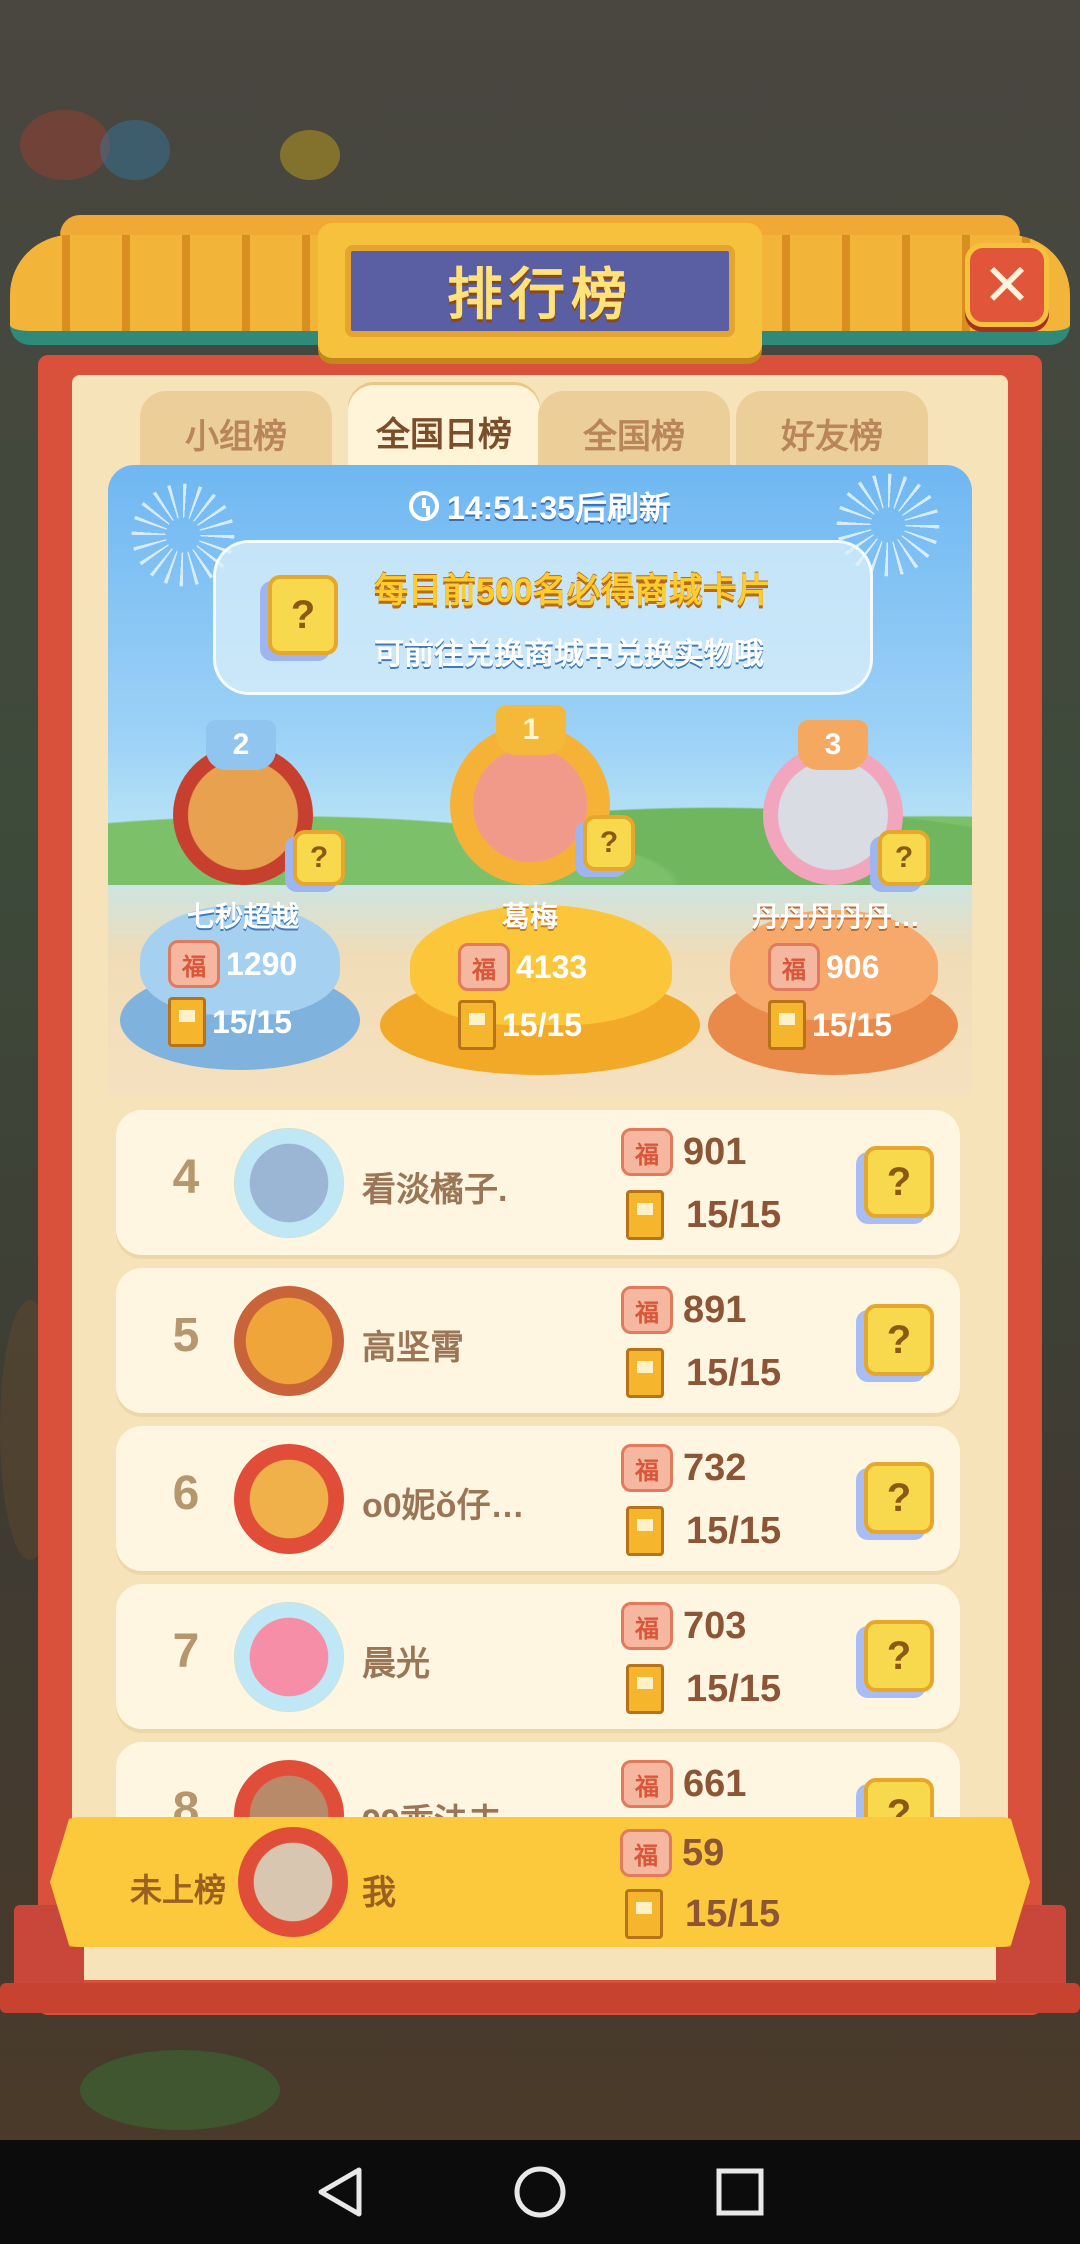 The height and width of the screenshot is (2244, 1080). I want to click on score-value: 661, so click(715, 1783).